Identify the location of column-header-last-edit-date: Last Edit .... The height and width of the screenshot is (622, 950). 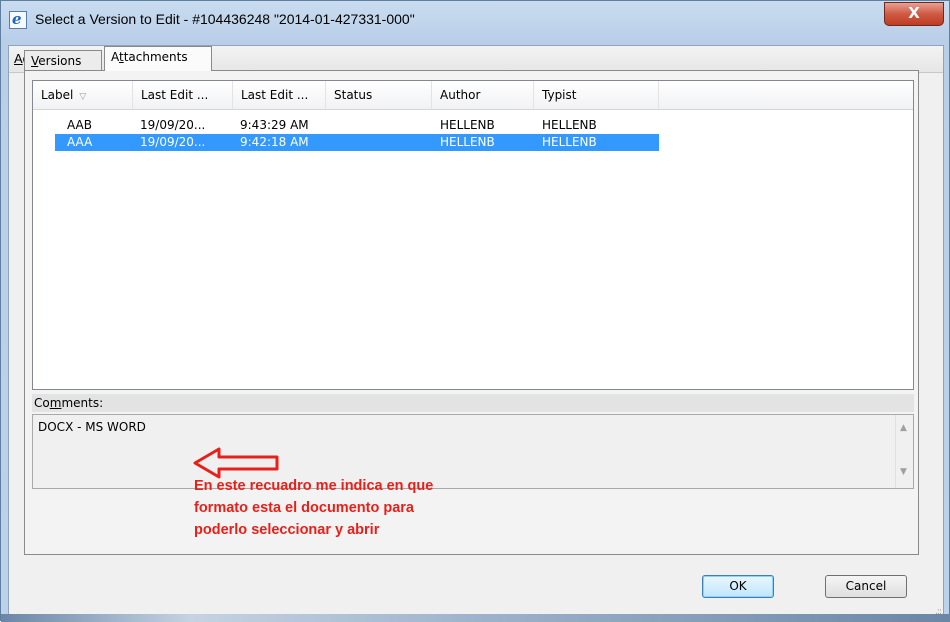
(183, 95).